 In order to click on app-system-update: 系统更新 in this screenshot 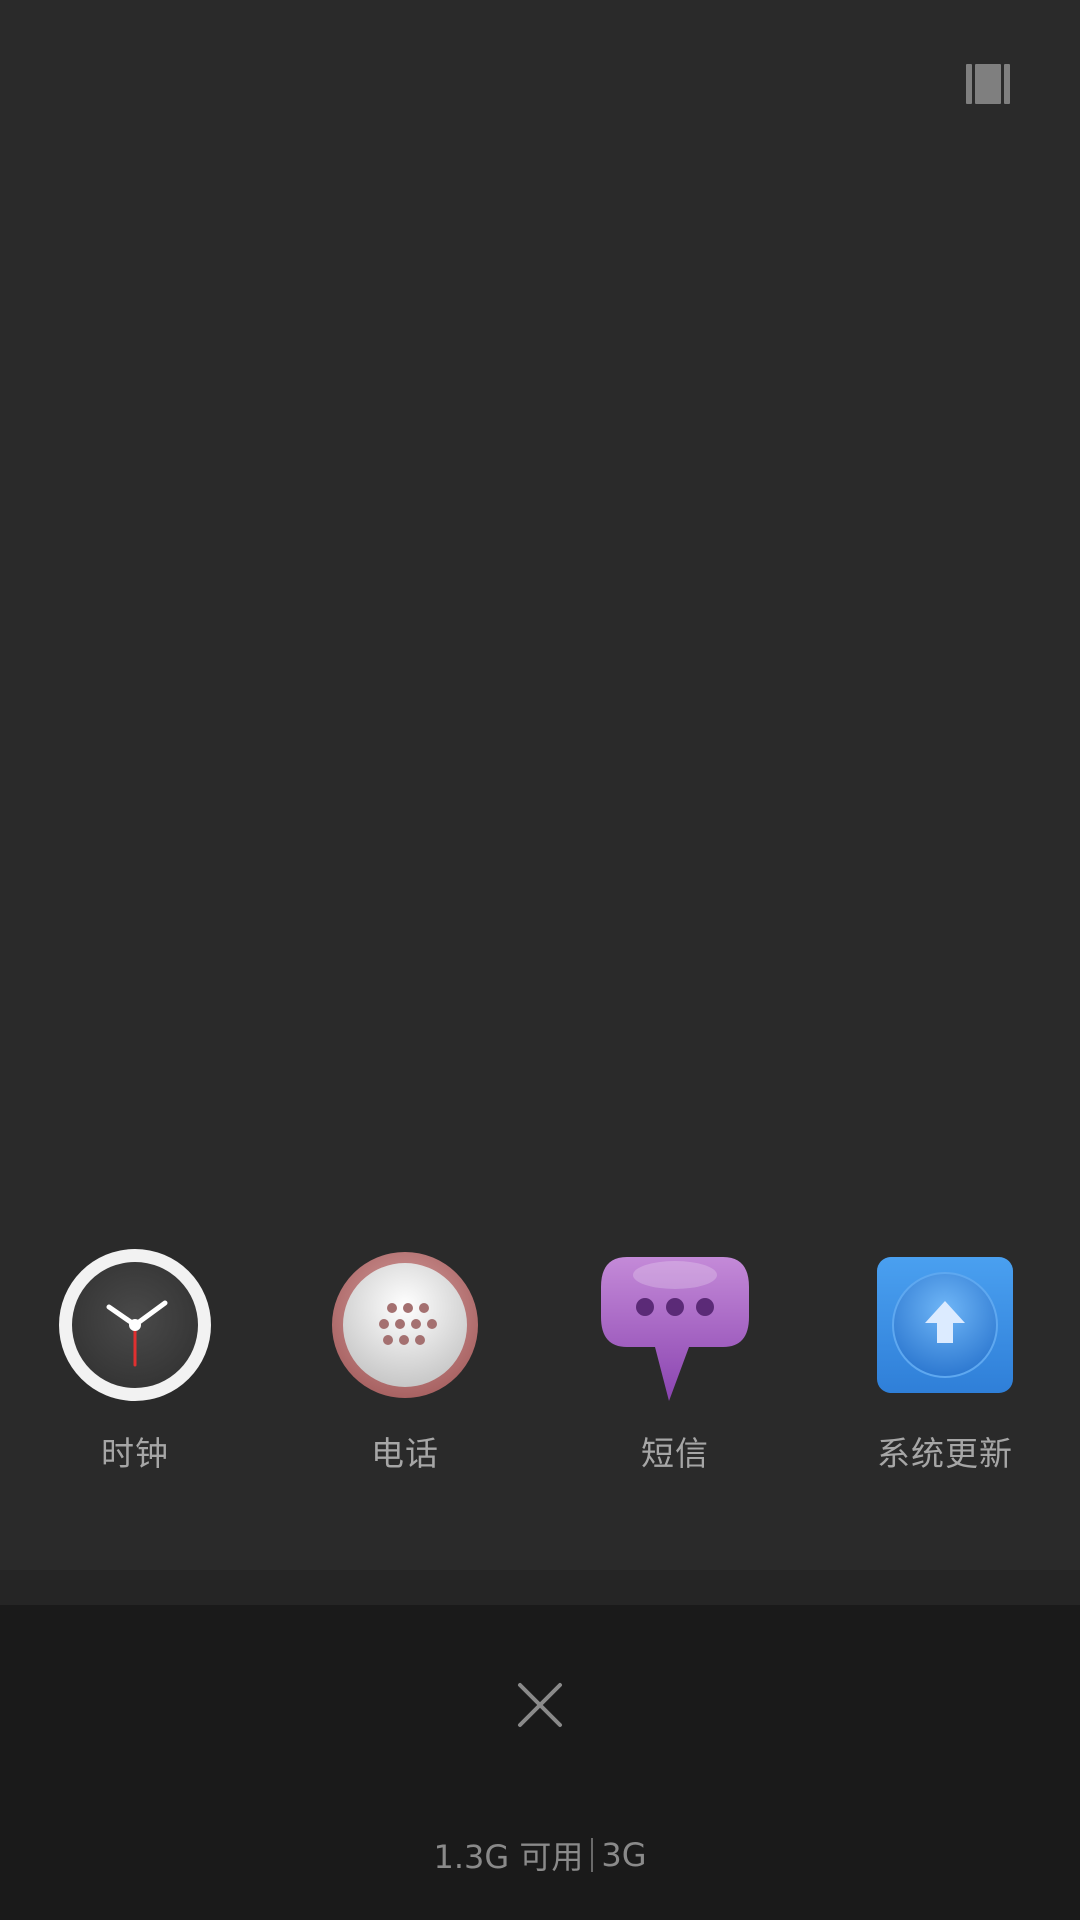, I will do `click(945, 1365)`.